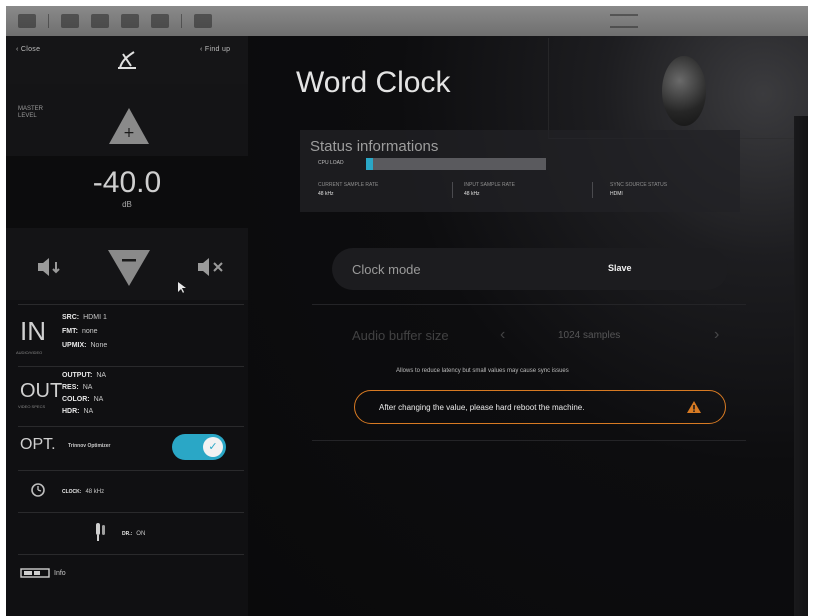 This screenshot has height=616, width=814. What do you see at coordinates (620, 268) in the screenshot?
I see `clock-mode-value: Slave` at bounding box center [620, 268].